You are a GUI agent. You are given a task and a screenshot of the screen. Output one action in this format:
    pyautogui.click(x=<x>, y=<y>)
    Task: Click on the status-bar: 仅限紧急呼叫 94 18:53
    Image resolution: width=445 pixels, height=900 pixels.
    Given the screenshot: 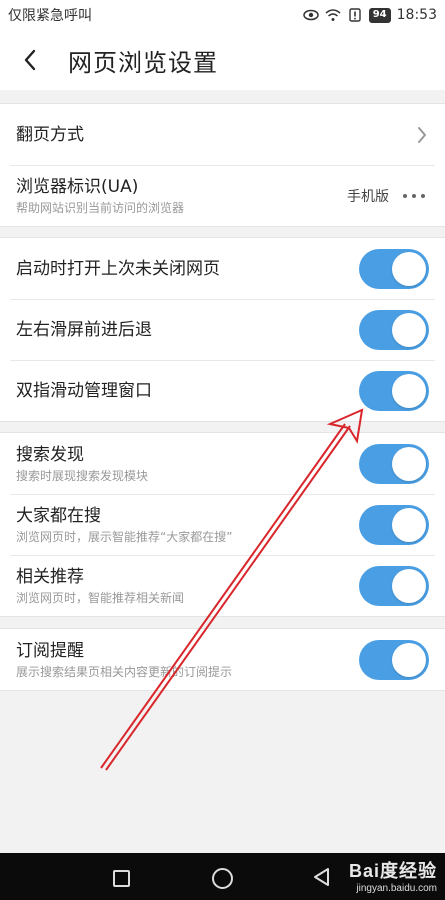 What is the action you would take?
    pyautogui.click(x=222, y=15)
    